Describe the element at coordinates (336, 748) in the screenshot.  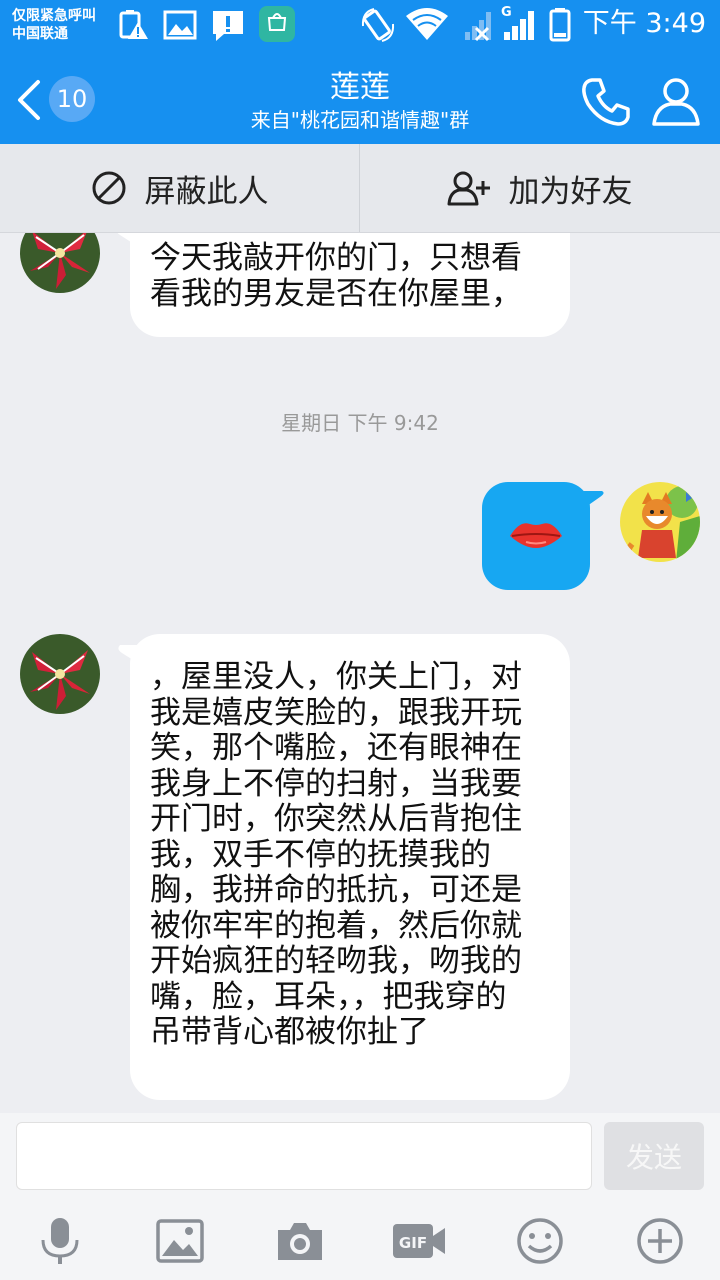
I see `message-line: 笑，那个嘴脸，还有眼神在` at that location.